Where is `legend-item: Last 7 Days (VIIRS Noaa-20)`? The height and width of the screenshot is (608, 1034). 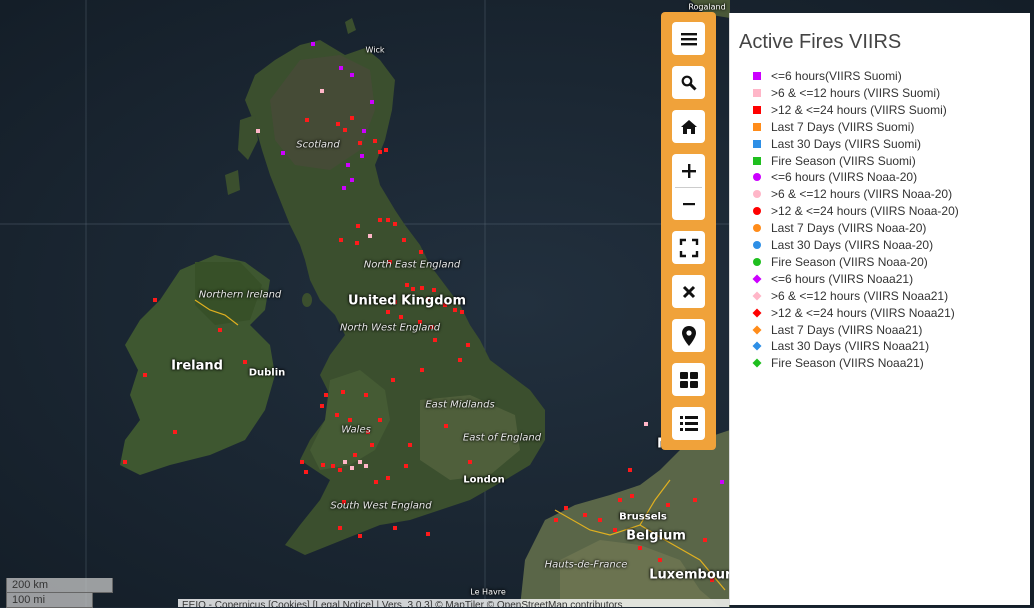 legend-item: Last 7 Days (VIIRS Noaa-20) is located at coordinates (838, 228).